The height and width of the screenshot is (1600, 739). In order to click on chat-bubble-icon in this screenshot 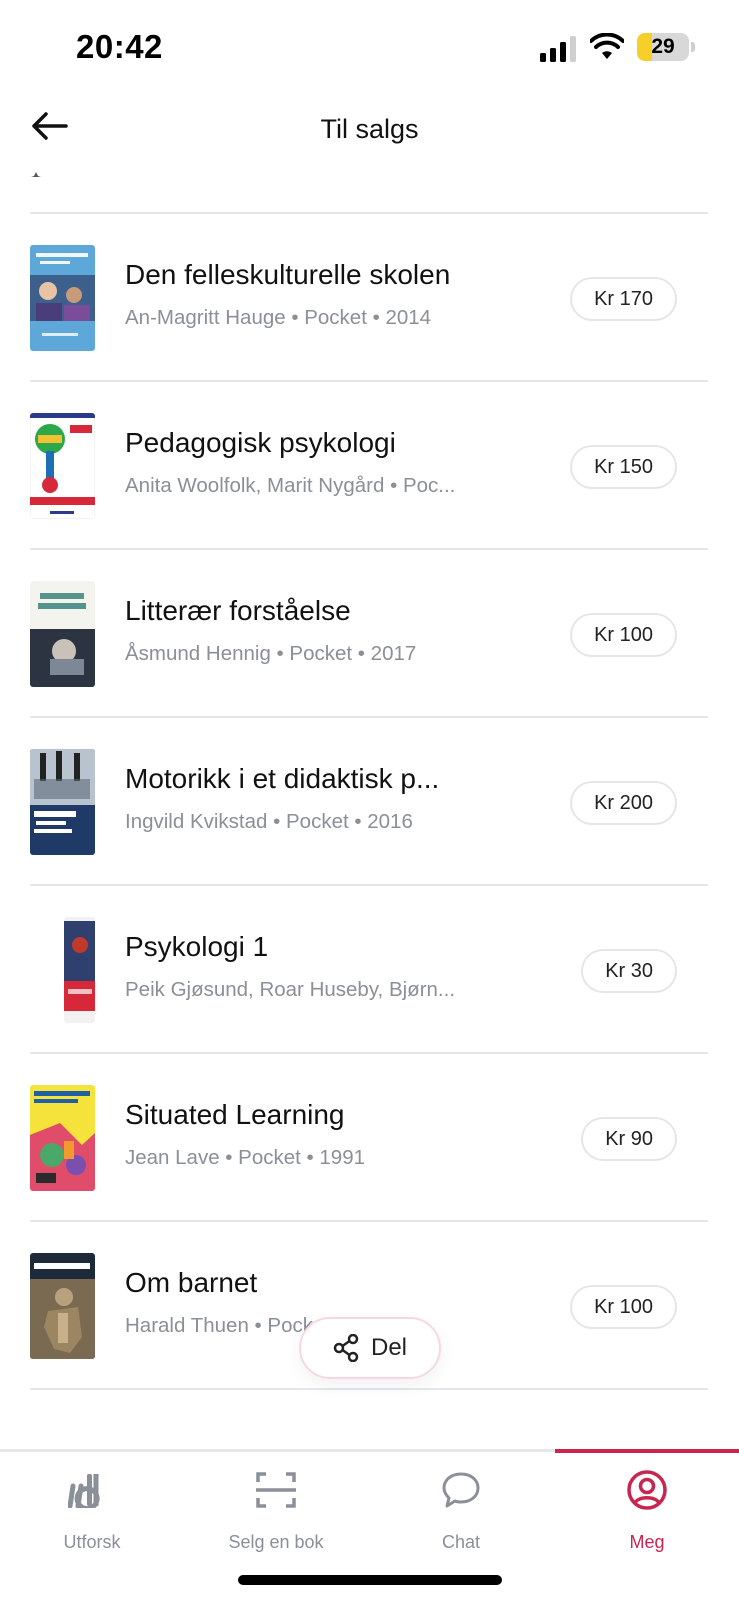, I will do `click(461, 1490)`.